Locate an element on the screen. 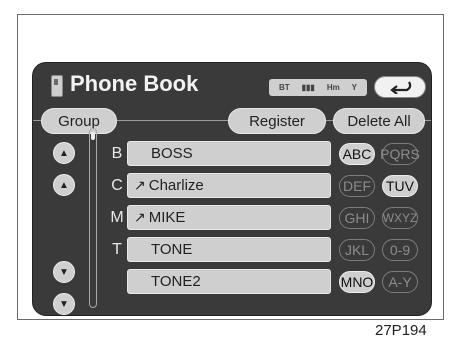 This screenshot has height=354, width=462. entry-name: TONE is located at coordinates (172, 249).